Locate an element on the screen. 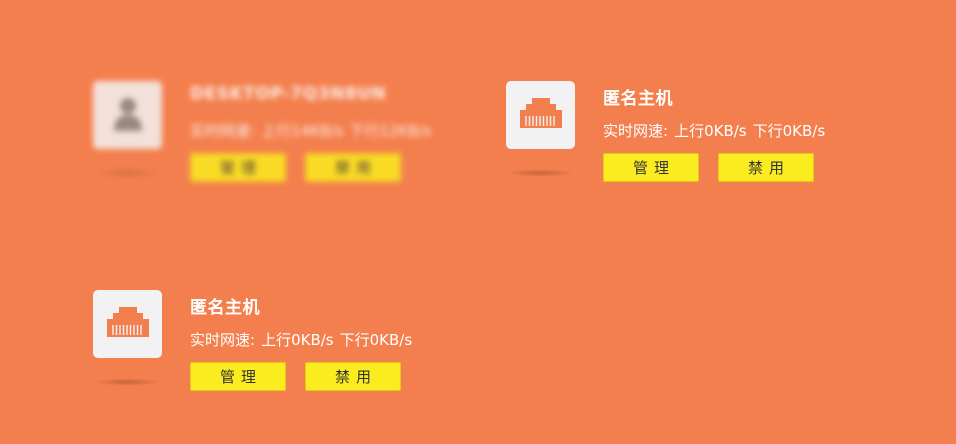 The width and height of the screenshot is (956, 444). speed-line: 实时网速: 上行14KB/s 下行12KB/s is located at coordinates (313, 130).